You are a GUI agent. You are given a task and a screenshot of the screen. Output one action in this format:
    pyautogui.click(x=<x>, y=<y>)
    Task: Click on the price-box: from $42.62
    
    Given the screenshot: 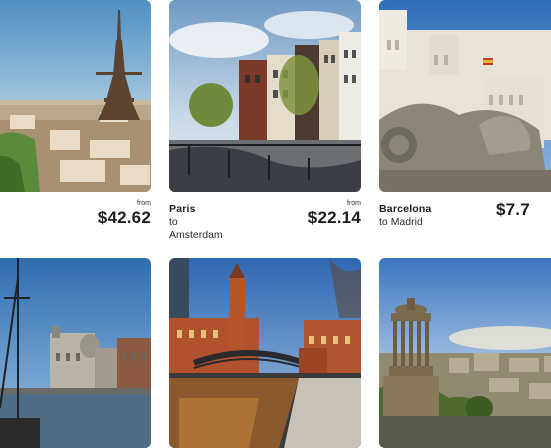 What is the action you would take?
    pyautogui.click(x=105, y=214)
    